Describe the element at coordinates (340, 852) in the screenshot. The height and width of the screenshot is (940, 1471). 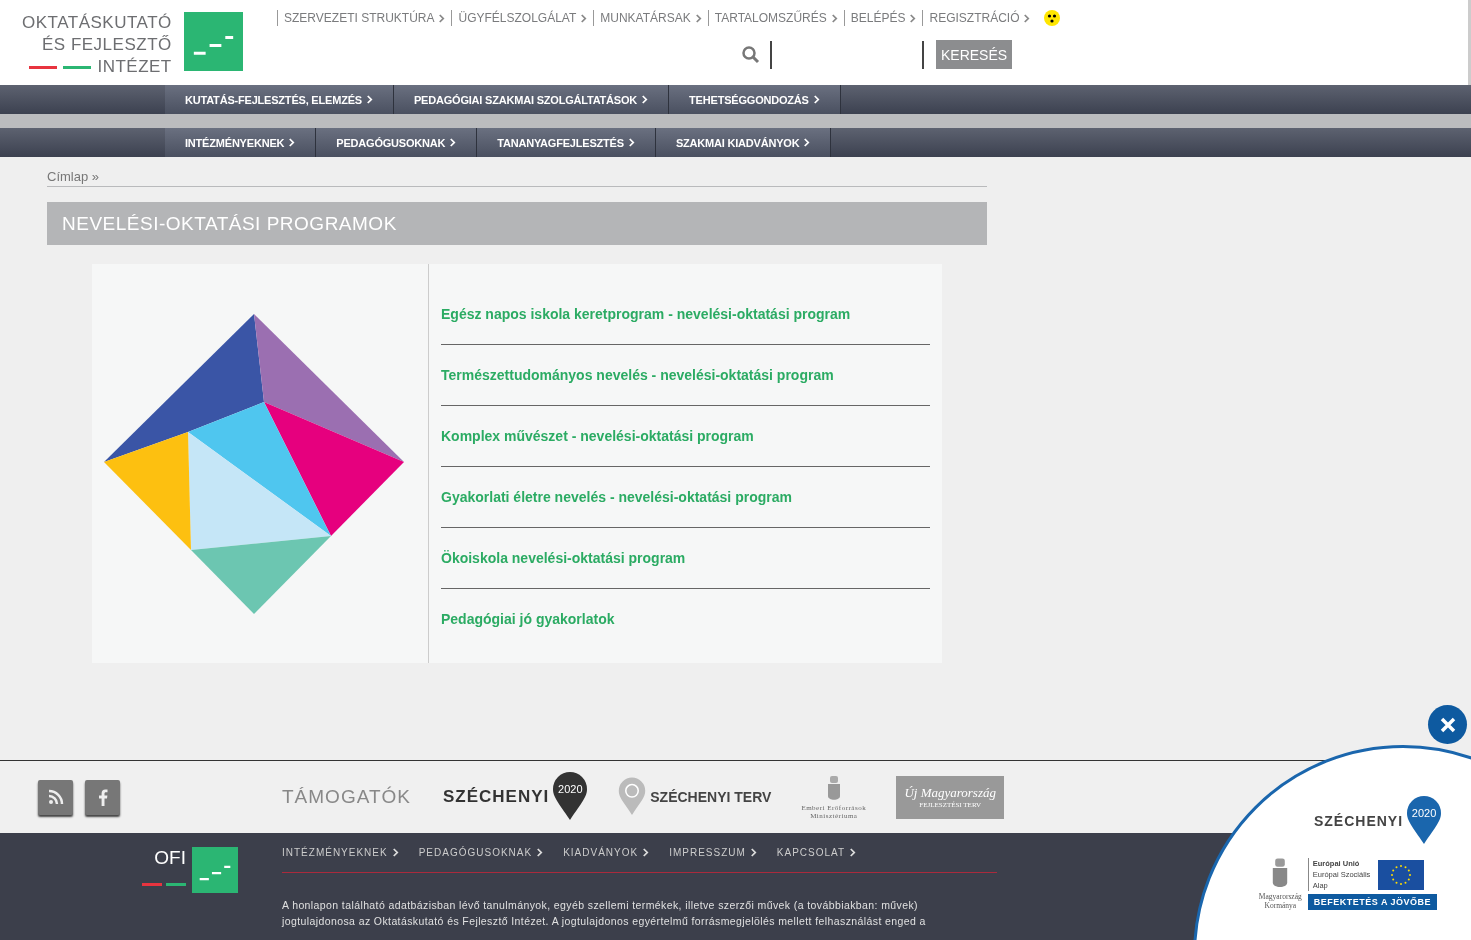
I see `footer-link: INTÉZMÉNYEKNEK` at that location.